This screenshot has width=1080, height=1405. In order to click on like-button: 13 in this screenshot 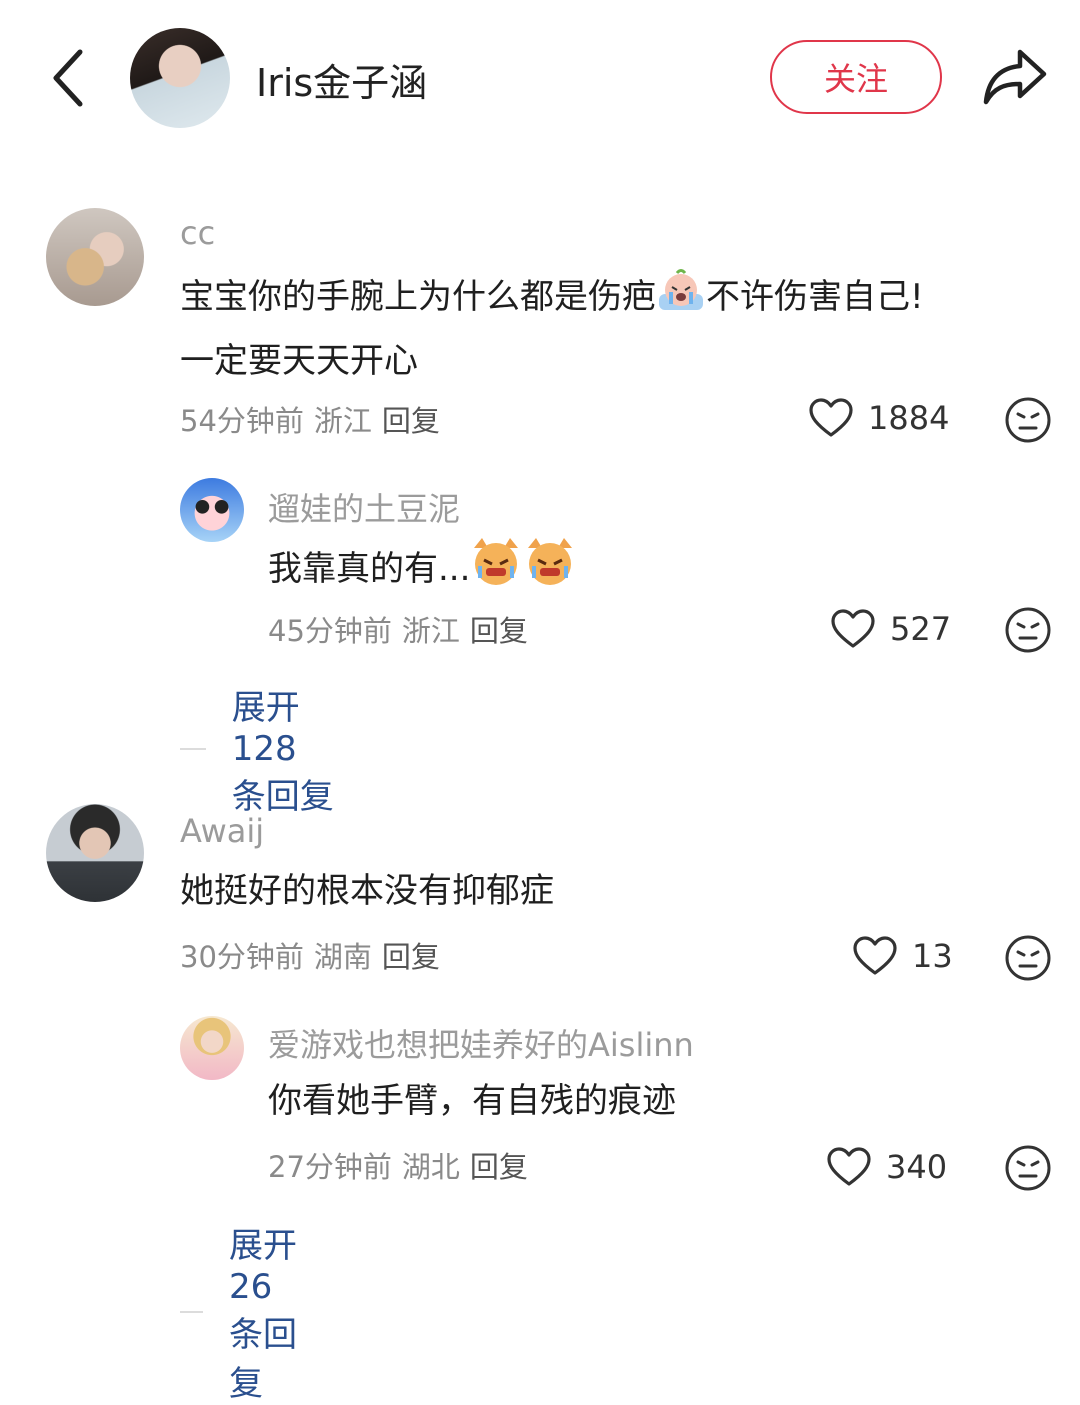, I will do `click(902, 956)`.